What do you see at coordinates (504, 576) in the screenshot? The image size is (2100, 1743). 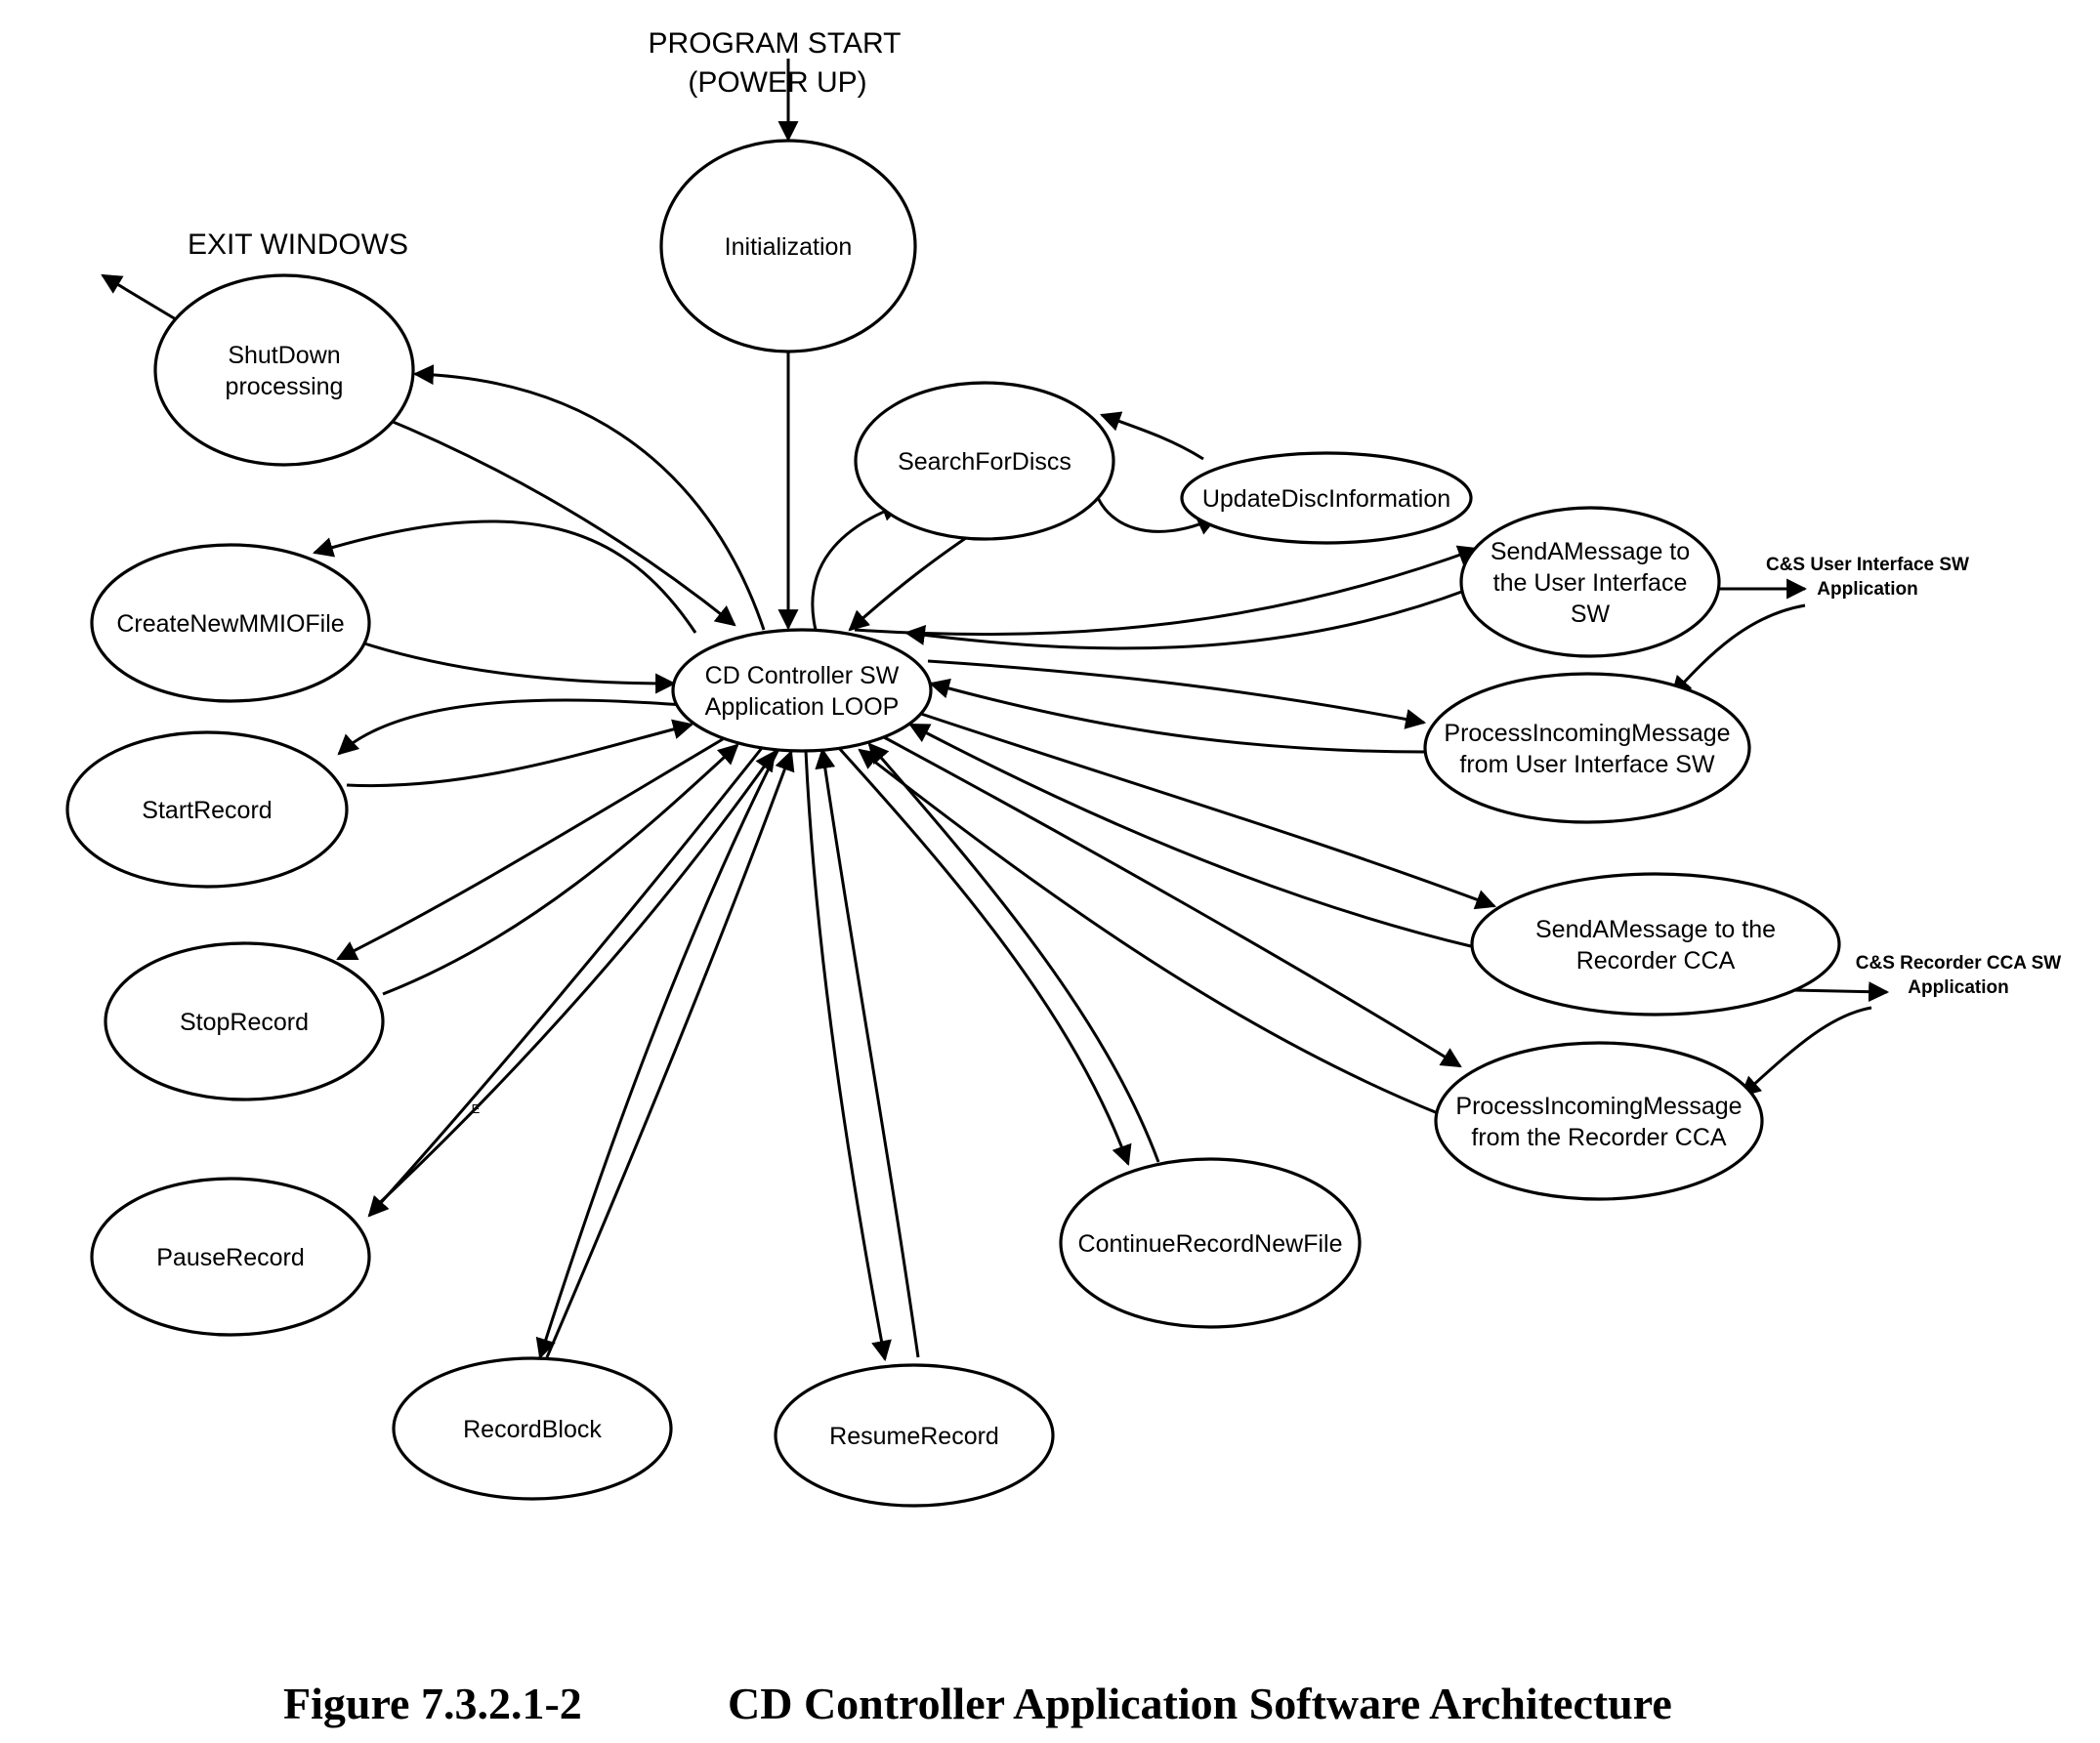 I see `edge-loop-to-create-mmio` at bounding box center [504, 576].